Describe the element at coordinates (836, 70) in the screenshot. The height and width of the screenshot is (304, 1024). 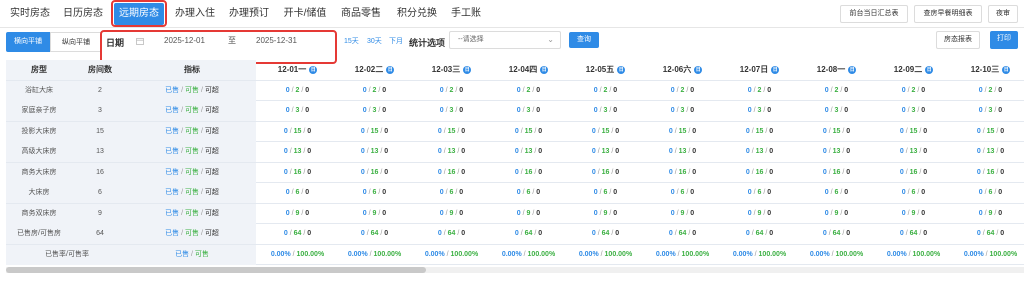
I see `header-date: 12-08一日` at that location.